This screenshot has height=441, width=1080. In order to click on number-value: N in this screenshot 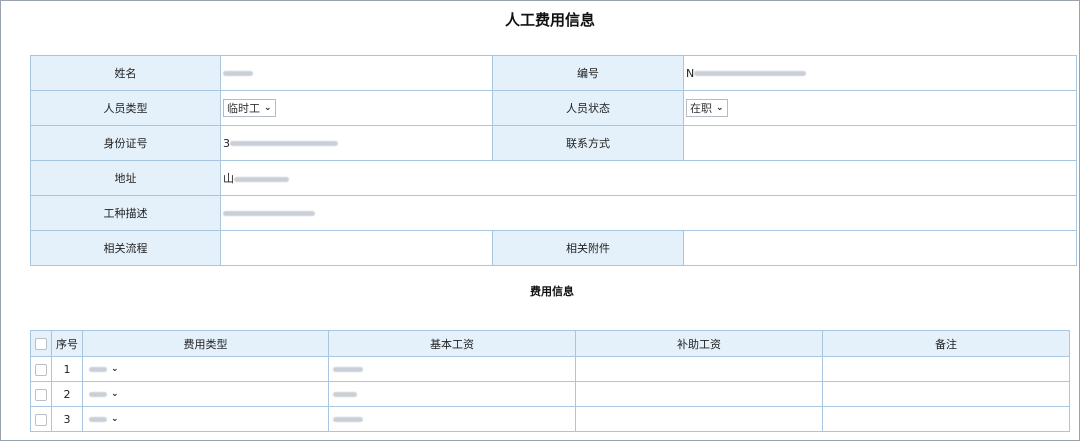, I will do `click(880, 73)`.